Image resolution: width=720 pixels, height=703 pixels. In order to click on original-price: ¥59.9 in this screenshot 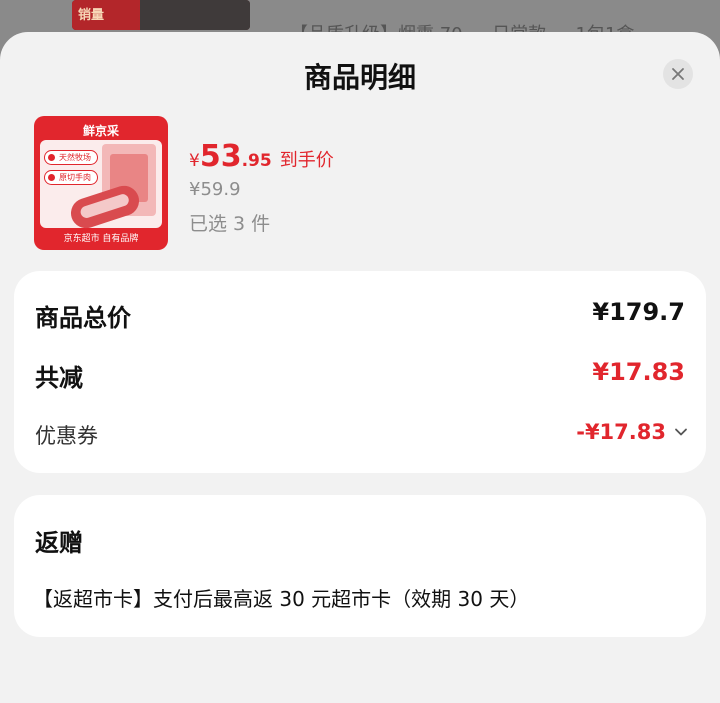, I will do `click(215, 189)`.